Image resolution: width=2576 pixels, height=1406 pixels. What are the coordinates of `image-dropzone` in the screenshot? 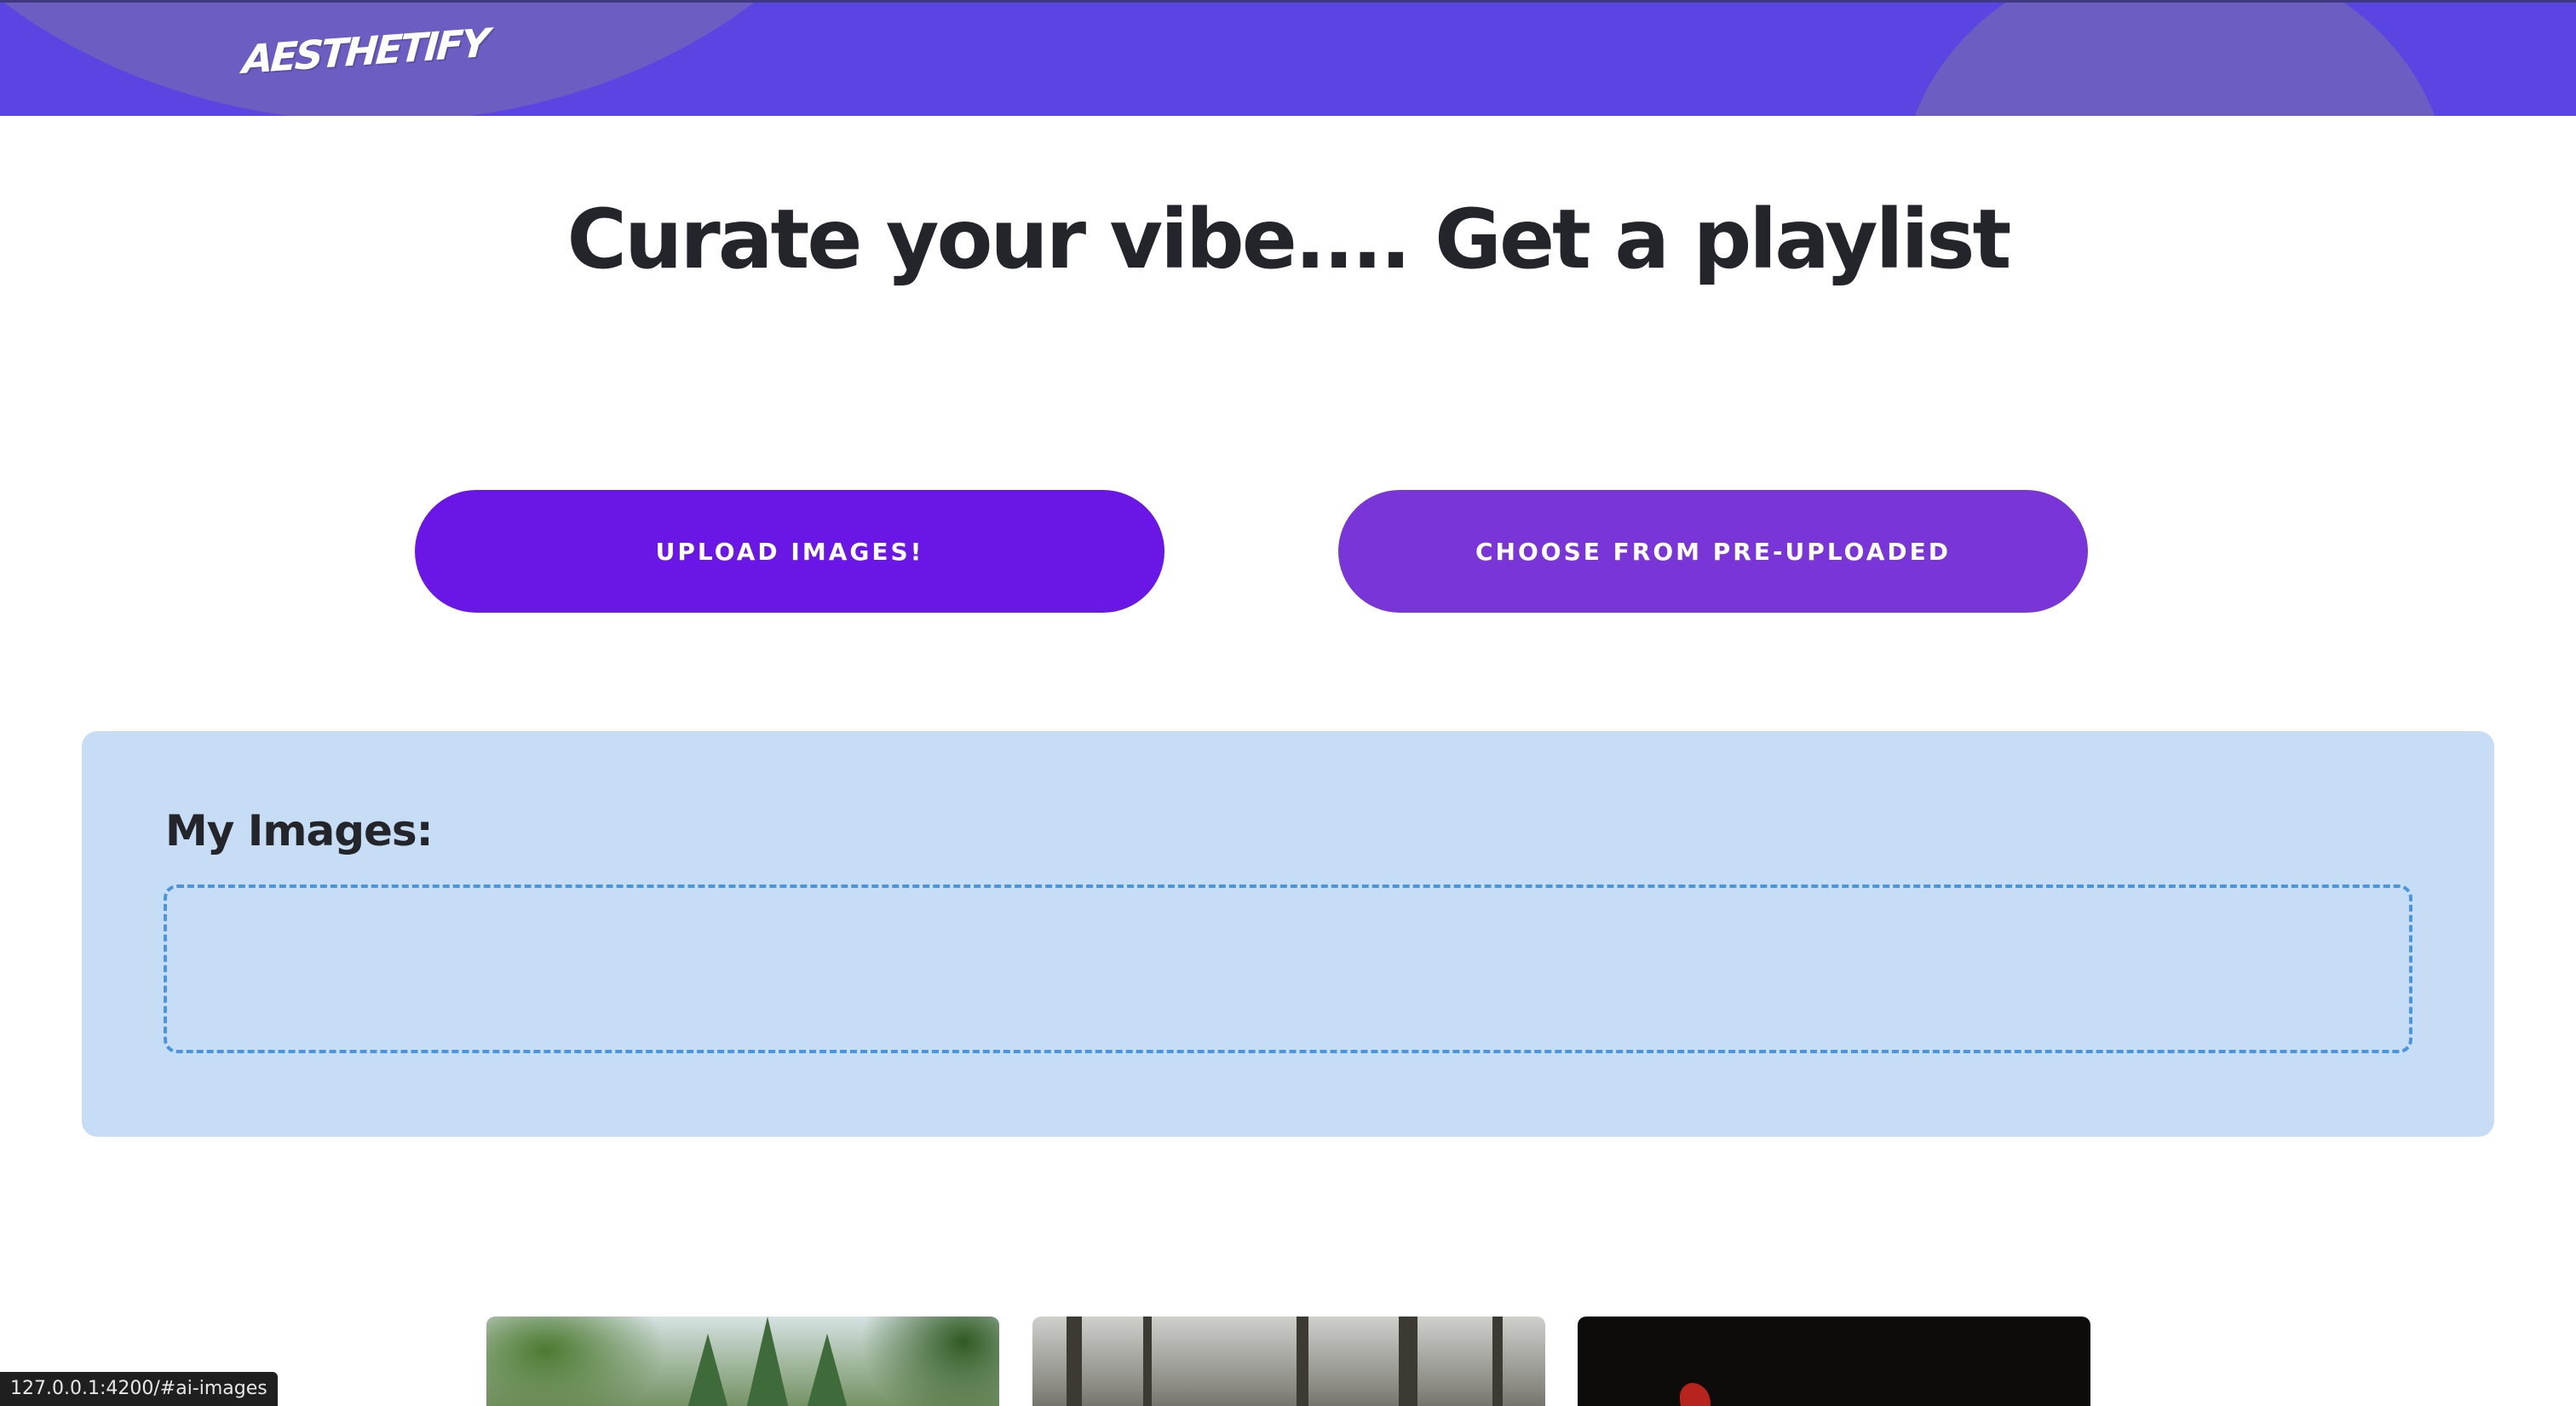 It's located at (1288, 969).